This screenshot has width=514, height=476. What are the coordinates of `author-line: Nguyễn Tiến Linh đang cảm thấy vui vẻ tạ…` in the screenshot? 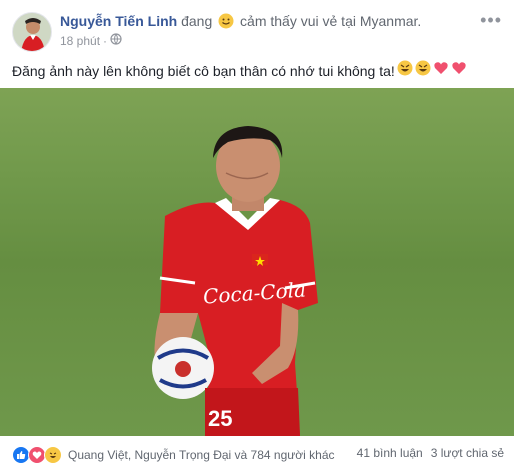 It's located at (240, 22).